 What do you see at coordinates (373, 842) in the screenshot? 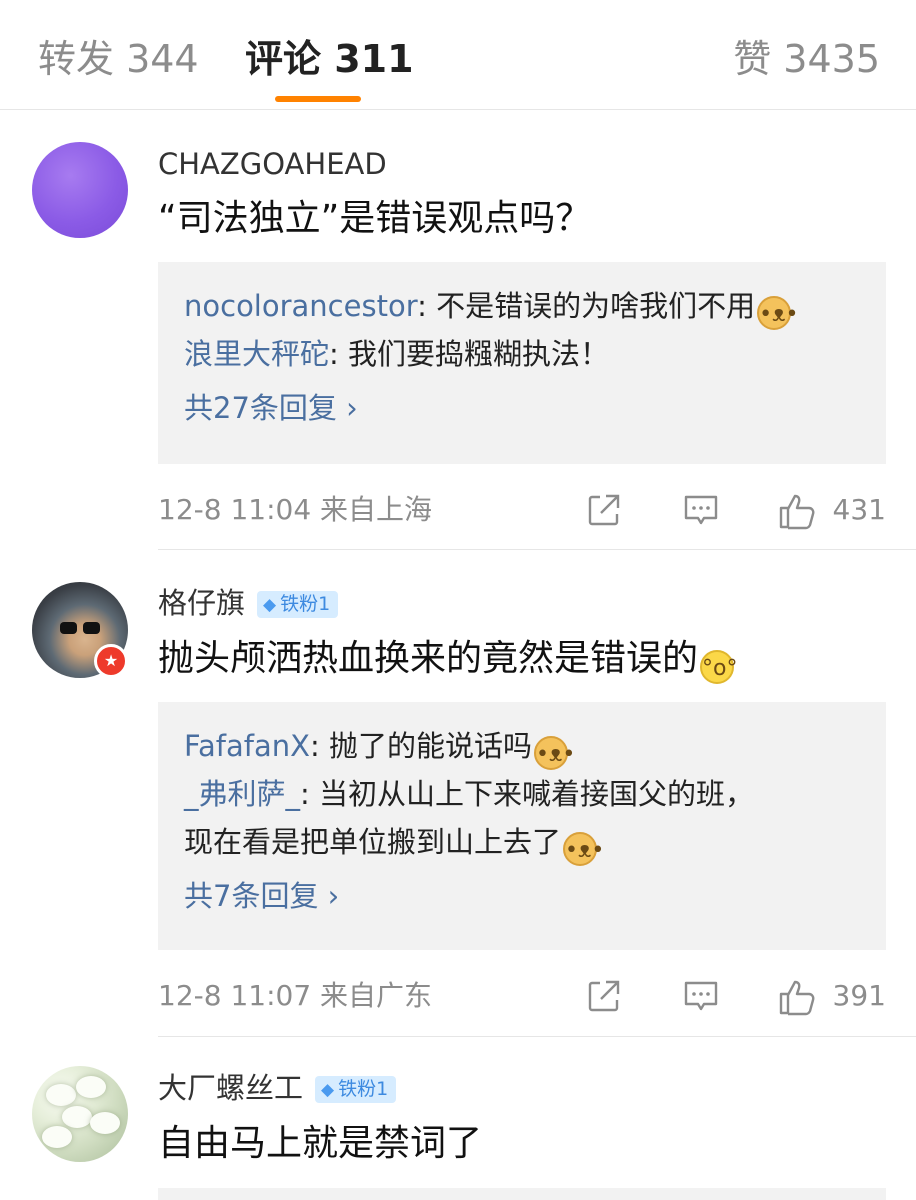
I see `reply-text-line2: 现在看是把单位搬到山上去了` at bounding box center [373, 842].